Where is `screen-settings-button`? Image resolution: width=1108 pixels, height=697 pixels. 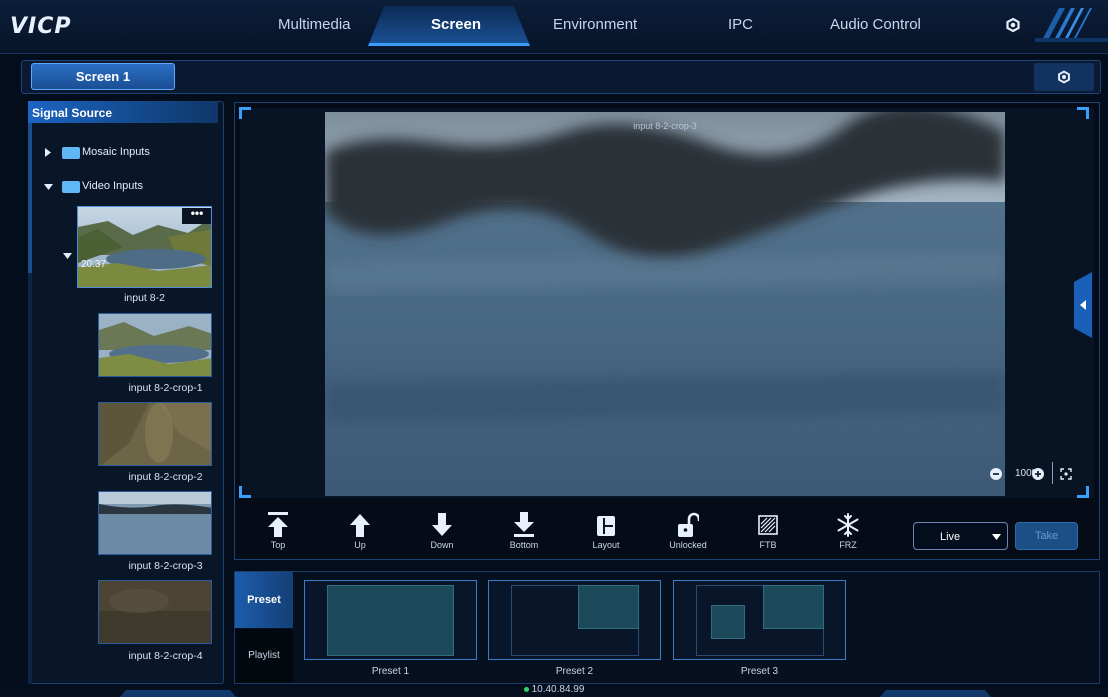 screen-settings-button is located at coordinates (1064, 77).